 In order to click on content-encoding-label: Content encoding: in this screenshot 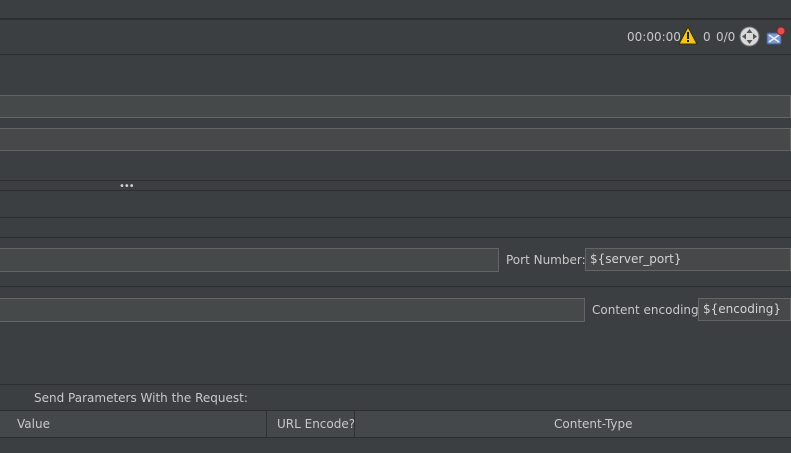, I will do `click(647, 310)`.